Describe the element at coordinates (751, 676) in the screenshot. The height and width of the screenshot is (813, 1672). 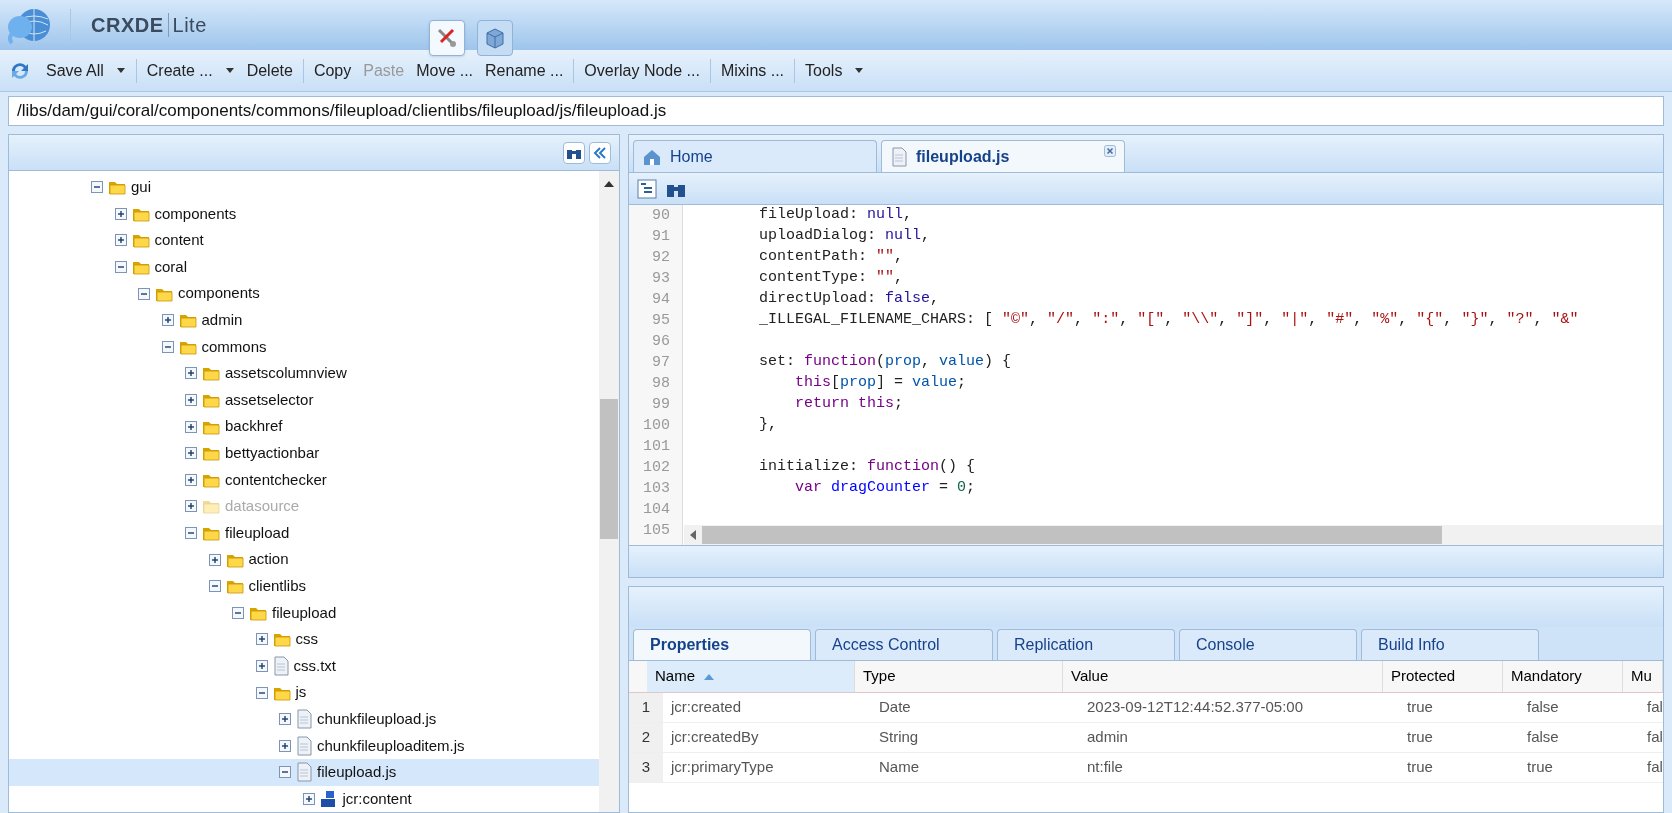
I see `column-header: Name` at that location.